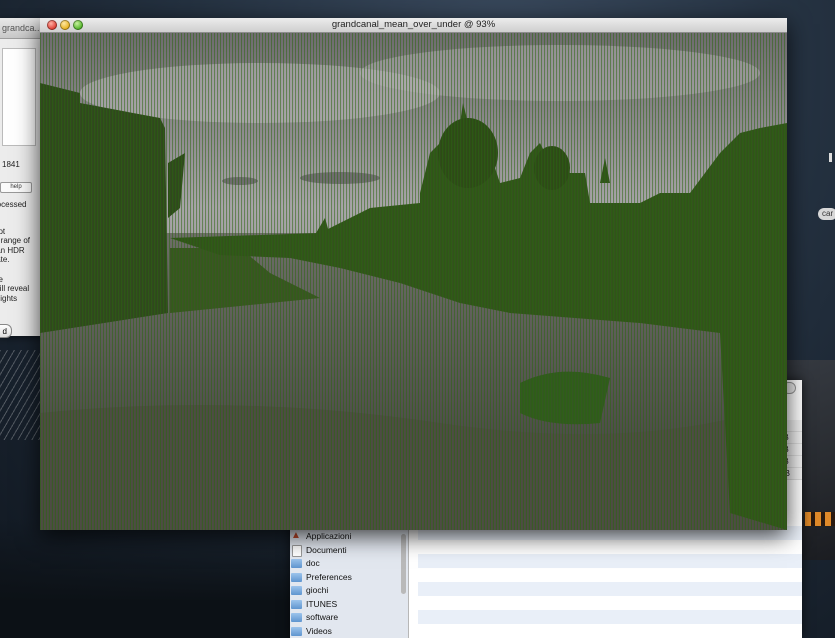  I want to click on window-titlebar: grandcanal_mean_over_under @ 93%, so click(413, 25).